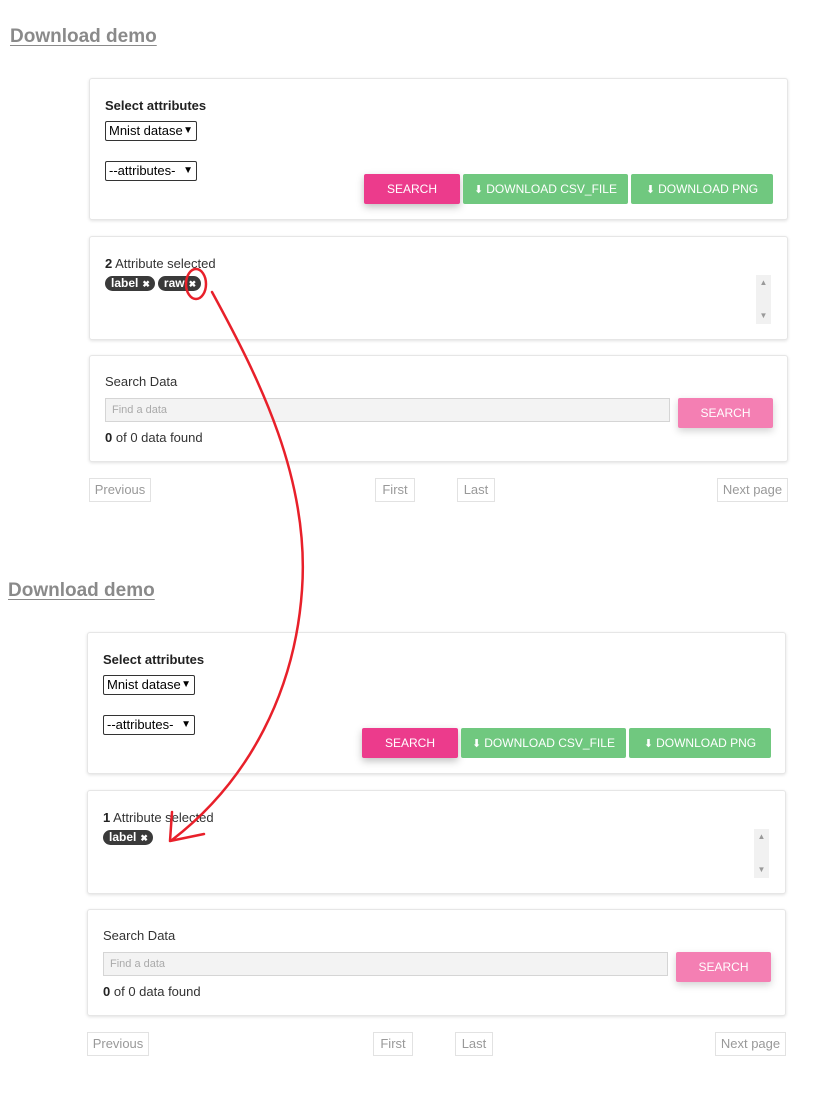 This screenshot has width=834, height=1108. Describe the element at coordinates (107, 817) in the screenshot. I see `attribute-count: 1` at that location.